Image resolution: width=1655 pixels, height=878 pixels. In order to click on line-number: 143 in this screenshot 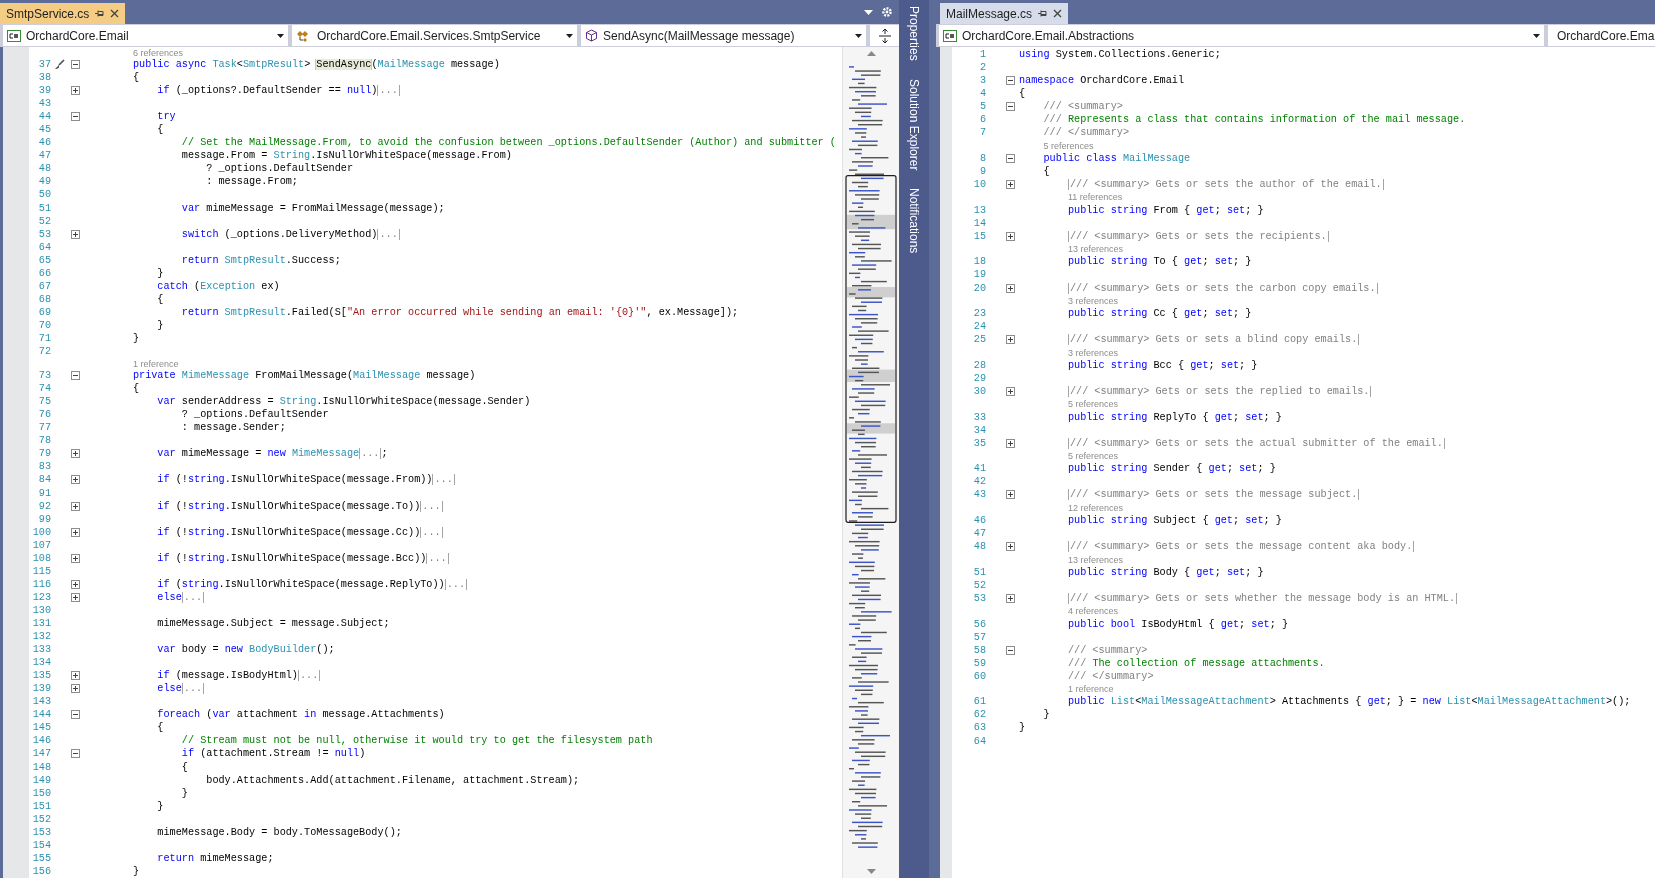, I will do `click(41, 702)`.